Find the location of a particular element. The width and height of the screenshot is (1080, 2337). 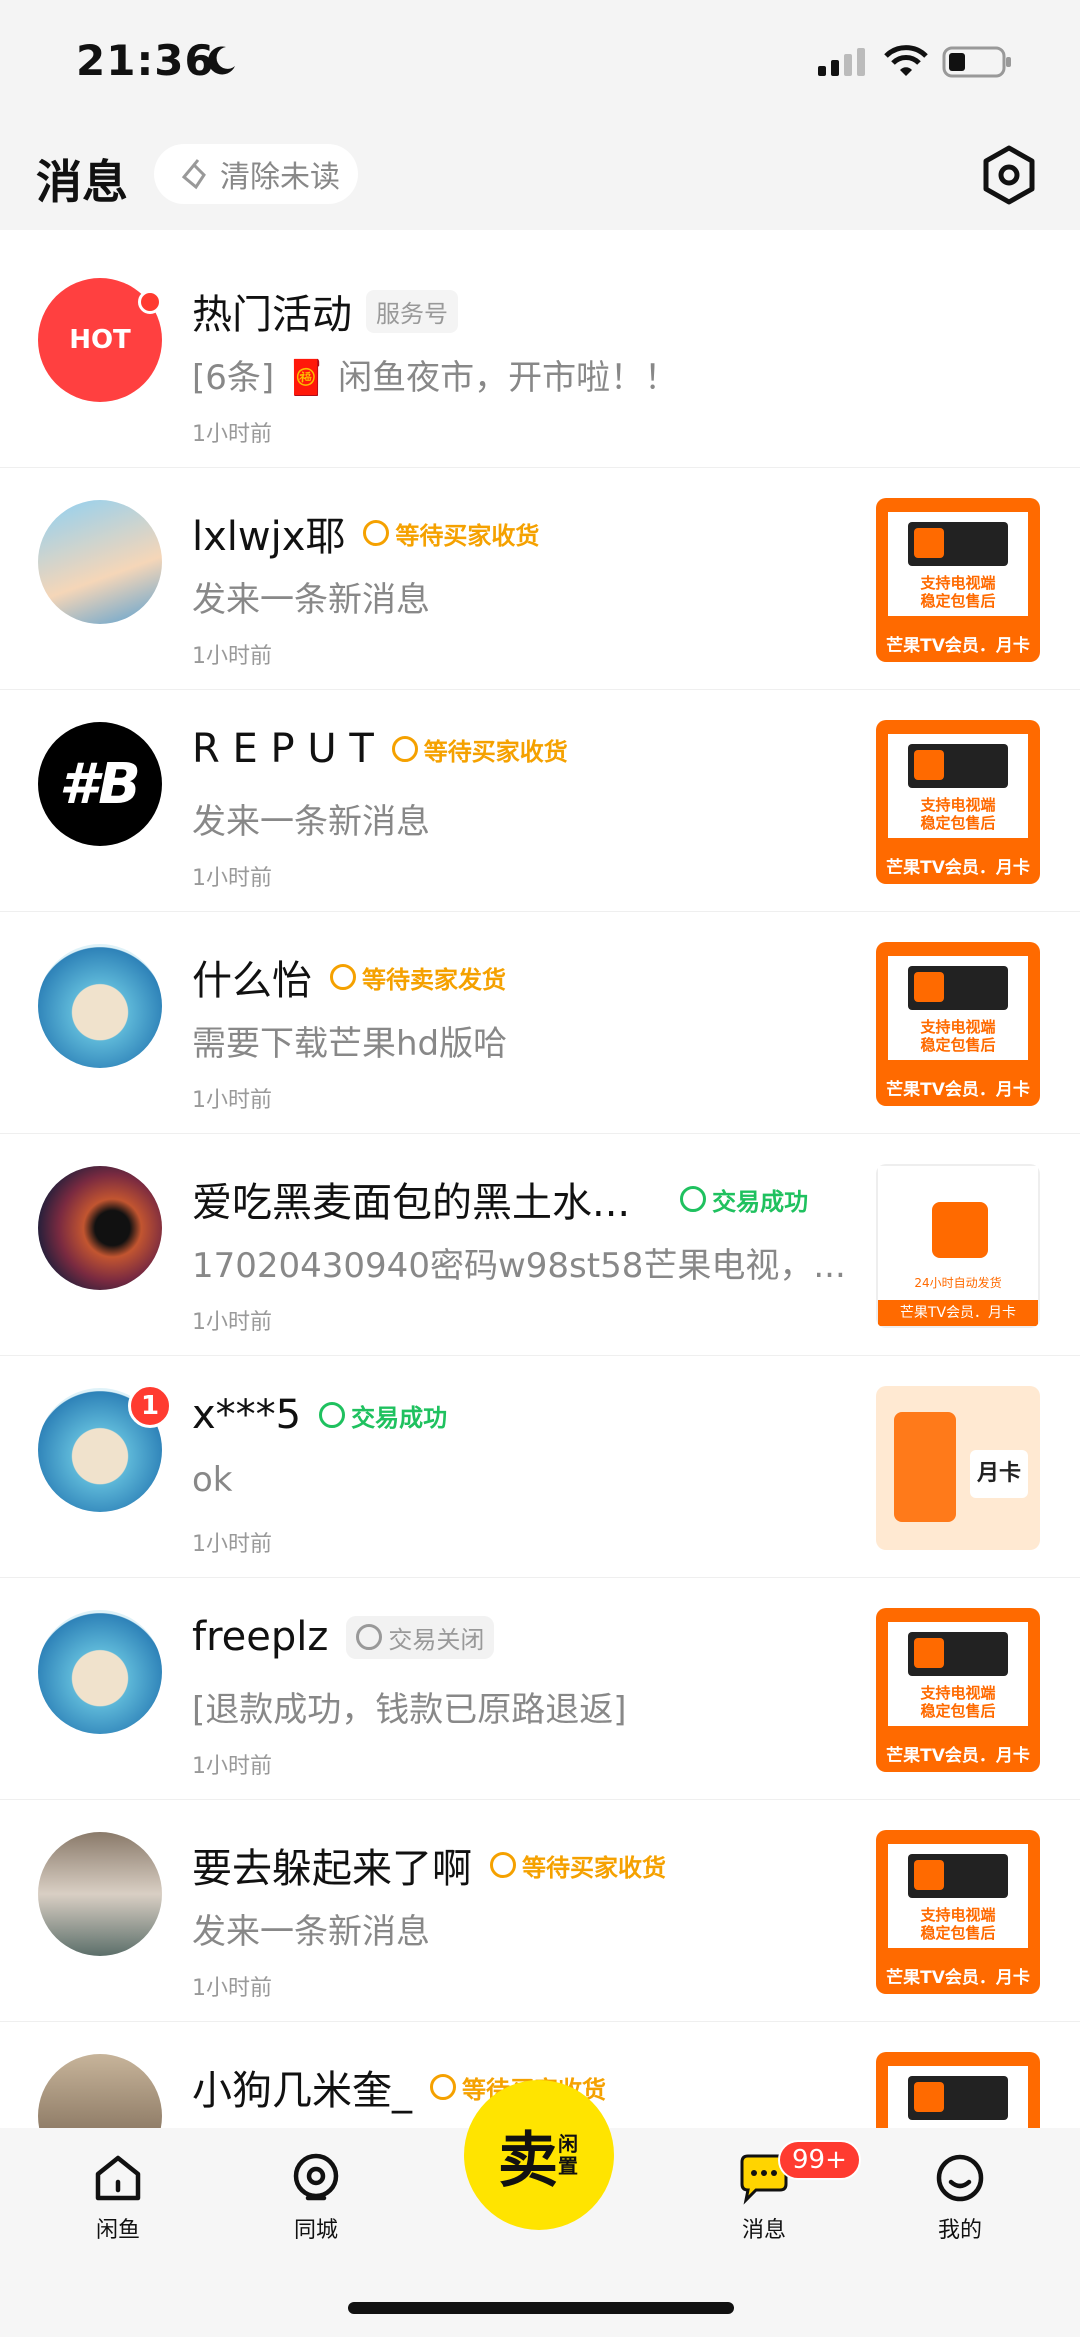

tab-messages-label: 消息 is located at coordinates (763, 2230).